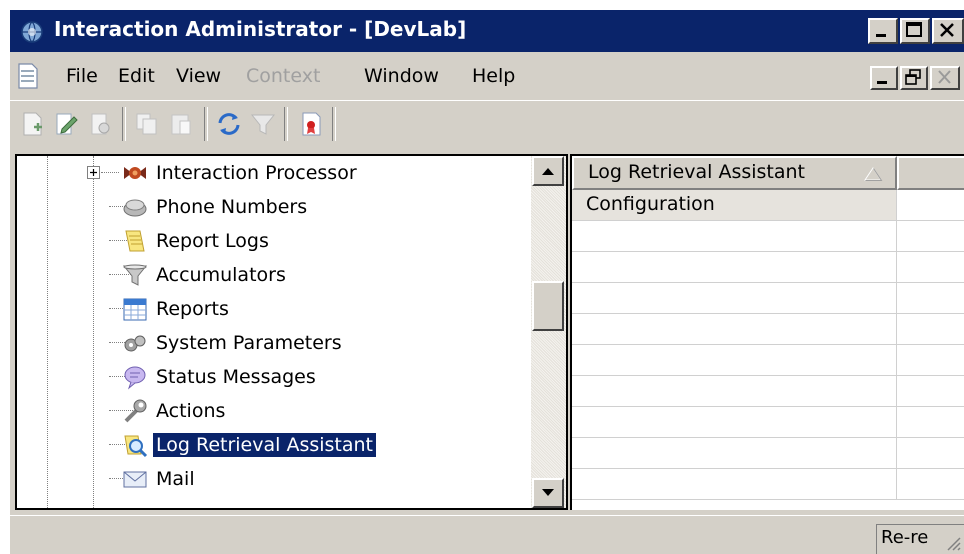  Describe the element at coordinates (283, 76) in the screenshot. I see `menu-context: Context` at that location.